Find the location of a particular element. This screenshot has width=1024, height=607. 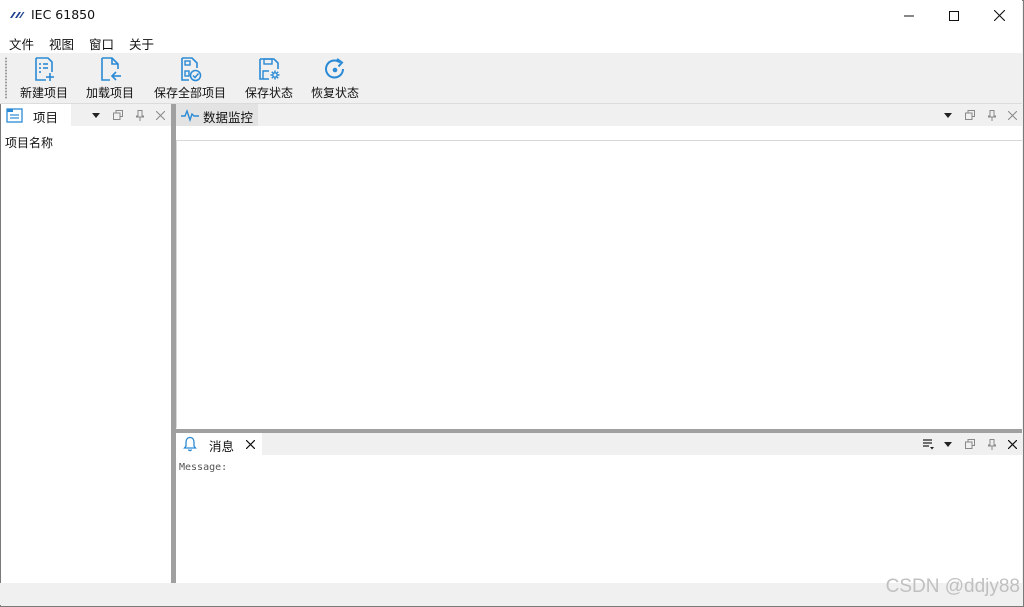

save-all-projects-button: 保存全部项目 is located at coordinates (190, 78).